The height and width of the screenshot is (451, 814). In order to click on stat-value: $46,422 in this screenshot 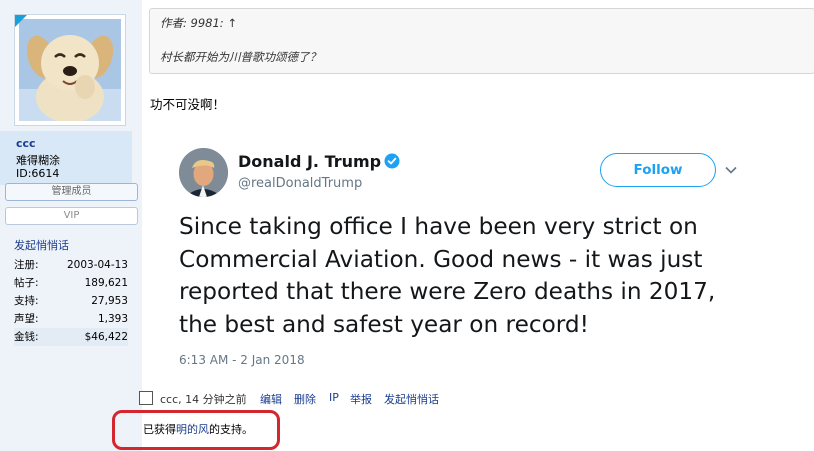, I will do `click(106, 337)`.